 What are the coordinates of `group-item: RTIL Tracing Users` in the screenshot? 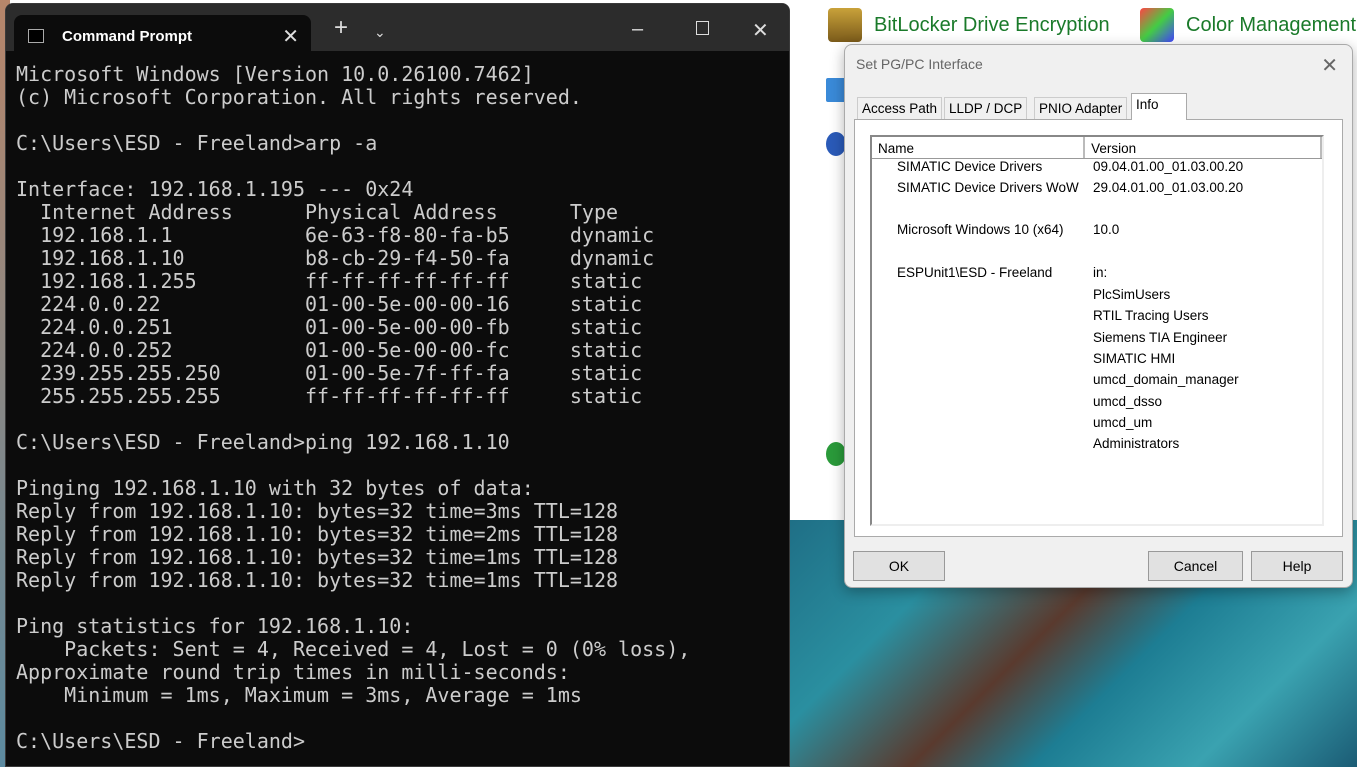 It's located at (1151, 316).